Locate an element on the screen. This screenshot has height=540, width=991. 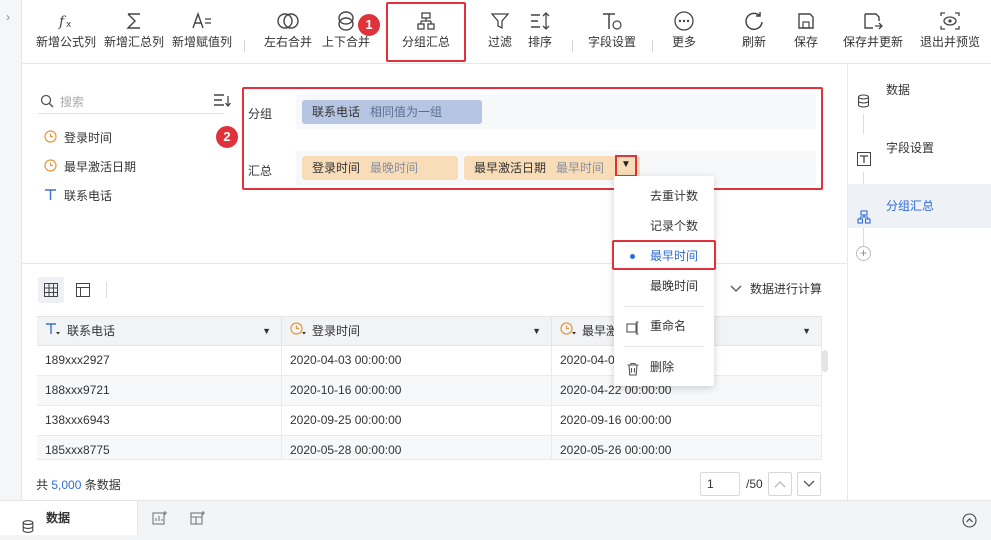
step-item-data: 数据 is located at coordinates (919, 90).